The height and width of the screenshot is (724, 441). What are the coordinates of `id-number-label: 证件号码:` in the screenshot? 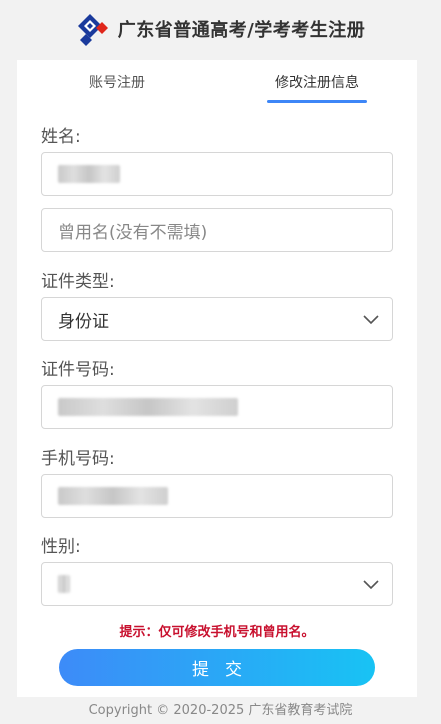 It's located at (78, 370).